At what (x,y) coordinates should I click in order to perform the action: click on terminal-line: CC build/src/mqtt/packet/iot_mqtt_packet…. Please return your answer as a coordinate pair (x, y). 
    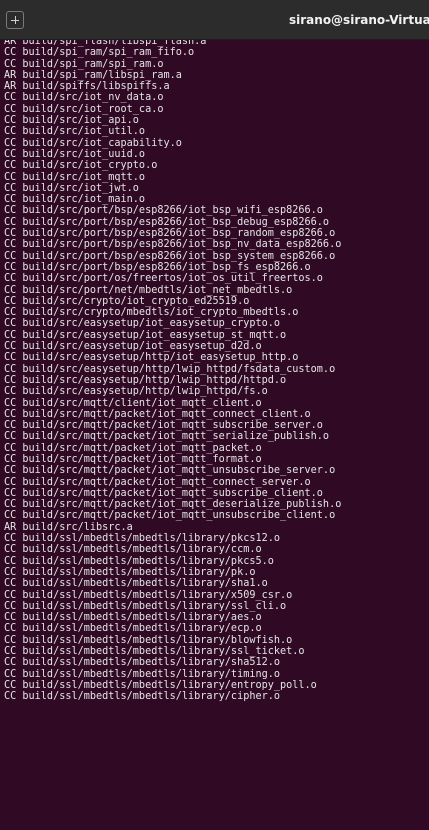
    Looking at the image, I should click on (133, 448).